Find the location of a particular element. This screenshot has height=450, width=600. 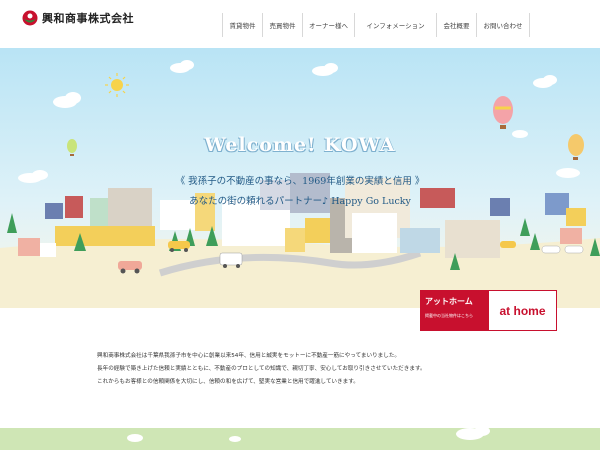

footer-clouds is located at coordinates (308, 434).